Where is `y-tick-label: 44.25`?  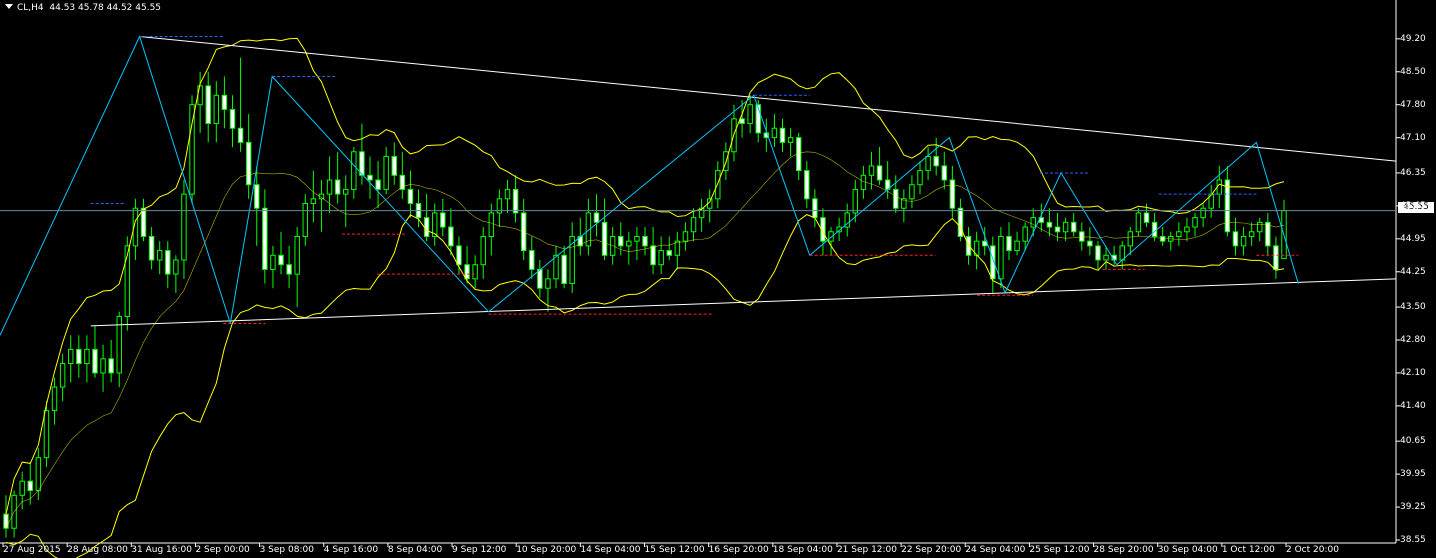 y-tick-label: 44.25 is located at coordinates (1413, 271).